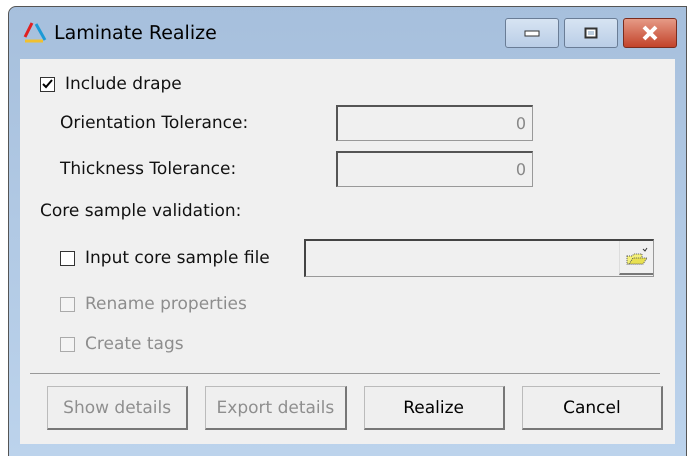  I want to click on close-icon, so click(650, 33).